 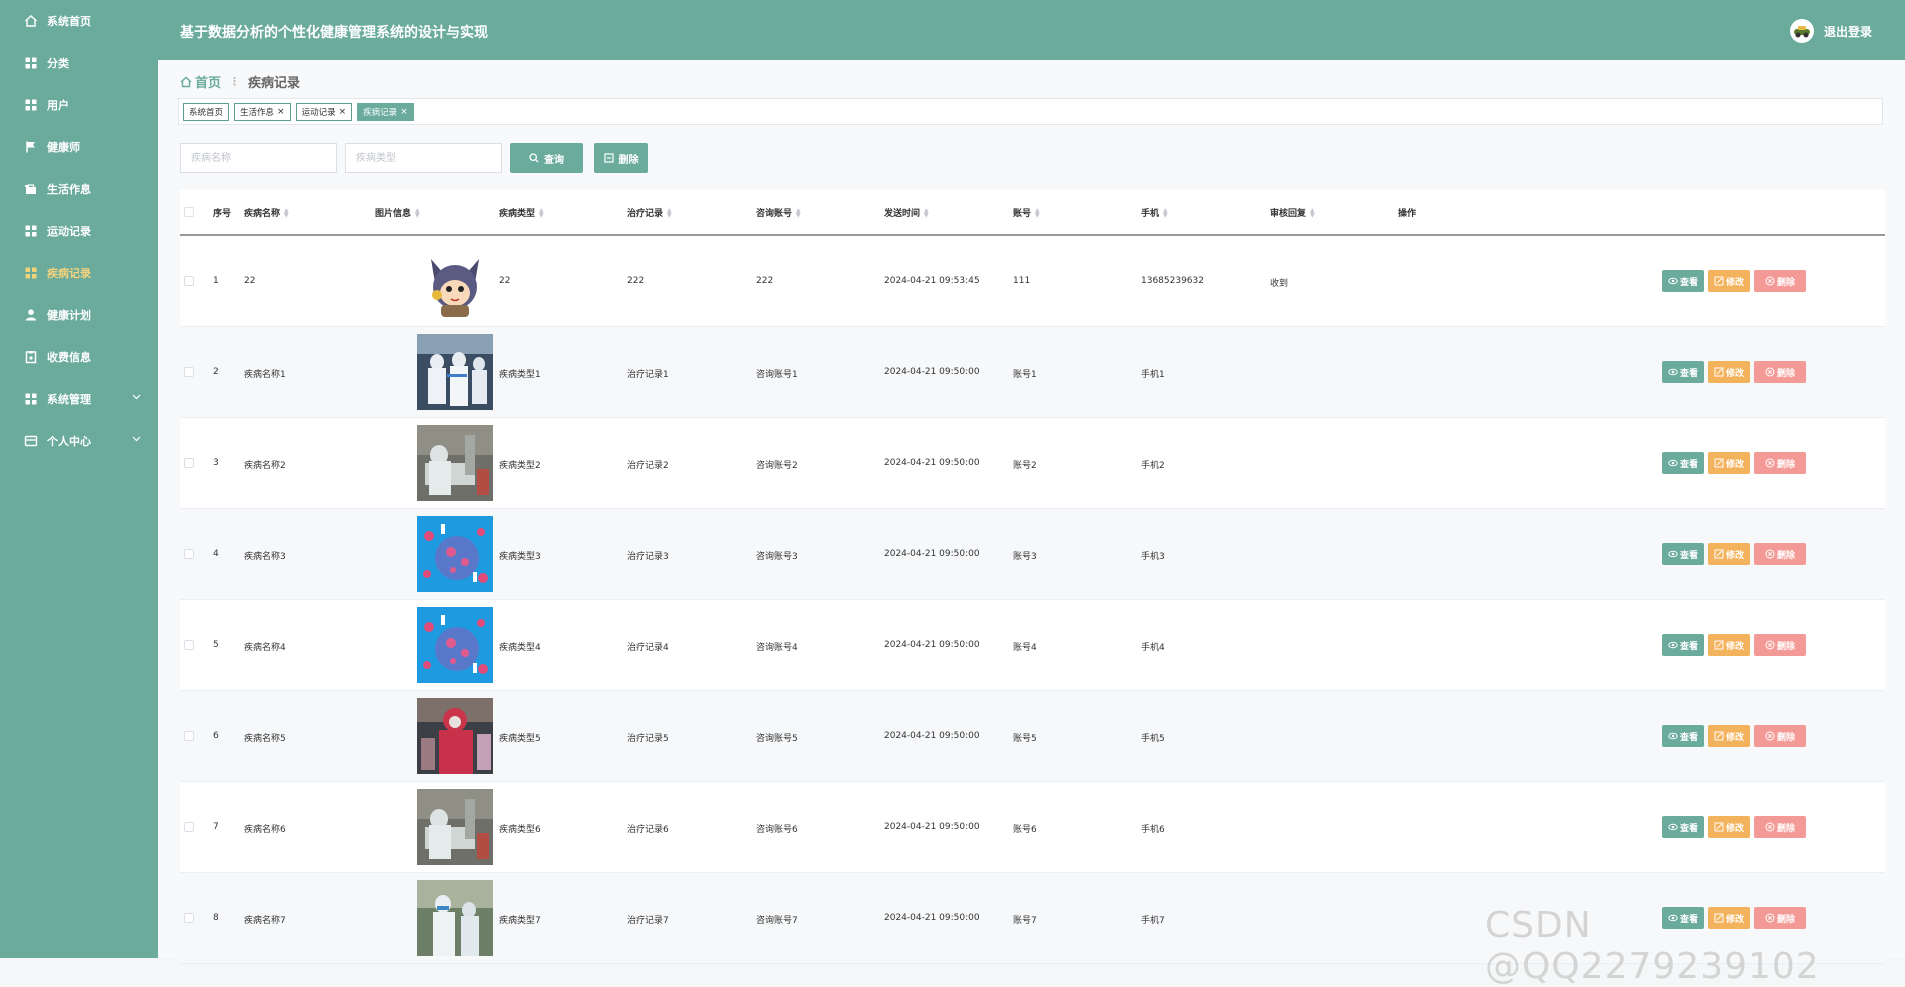 What do you see at coordinates (521, 212) in the screenshot?
I see `column-header-3: 疾病类型 ▲ ▼` at bounding box center [521, 212].